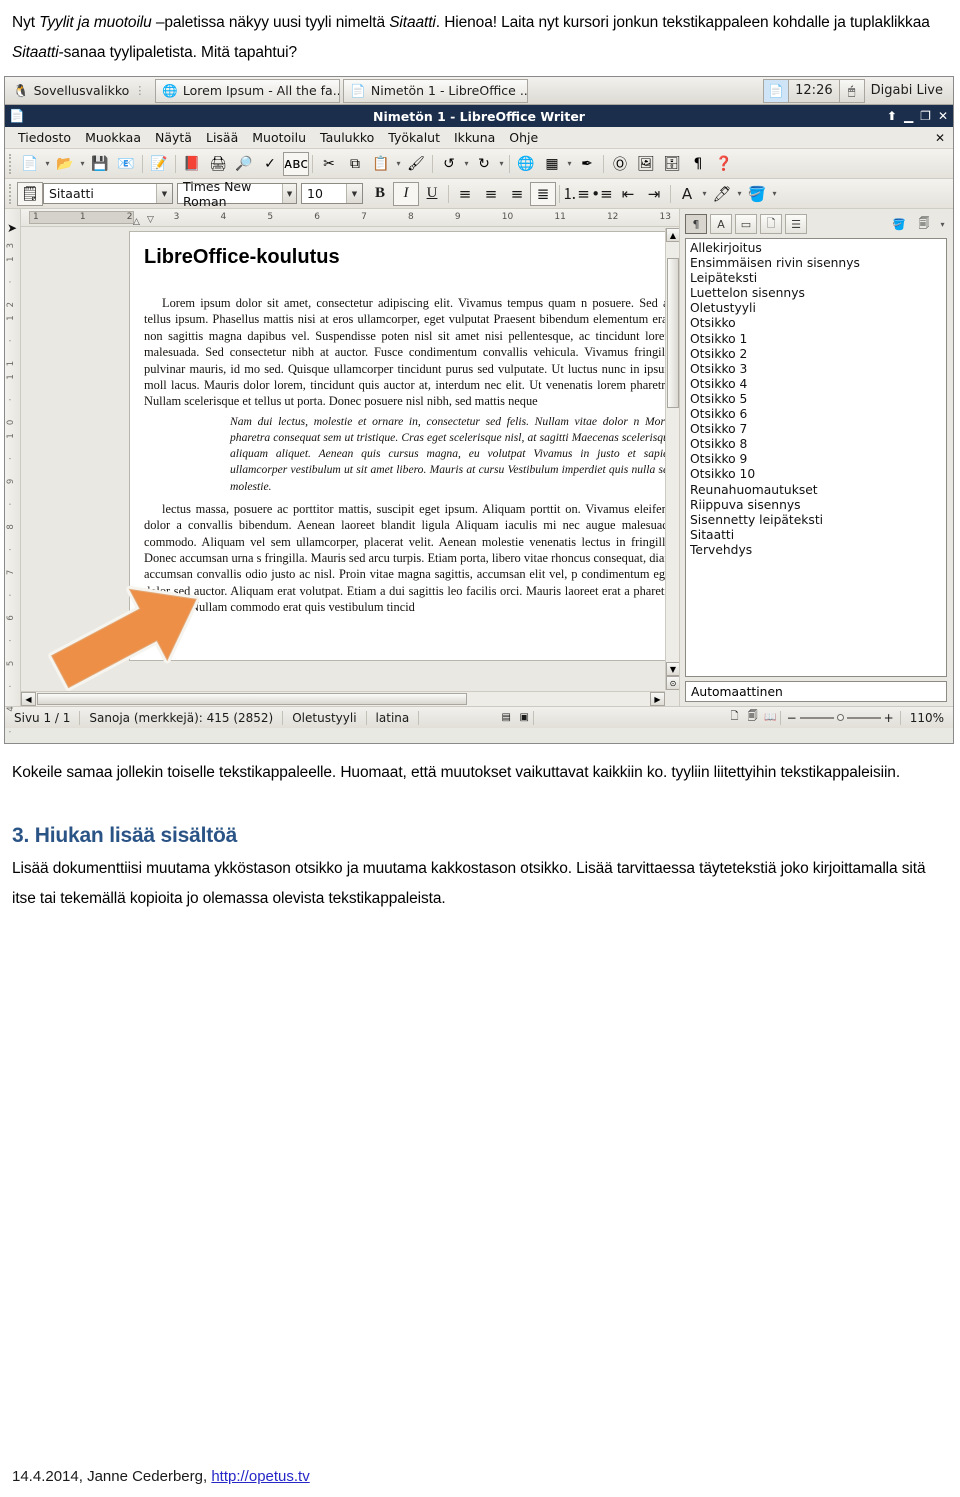  I want to click on menu-taulukko: Taulukko, so click(347, 137).